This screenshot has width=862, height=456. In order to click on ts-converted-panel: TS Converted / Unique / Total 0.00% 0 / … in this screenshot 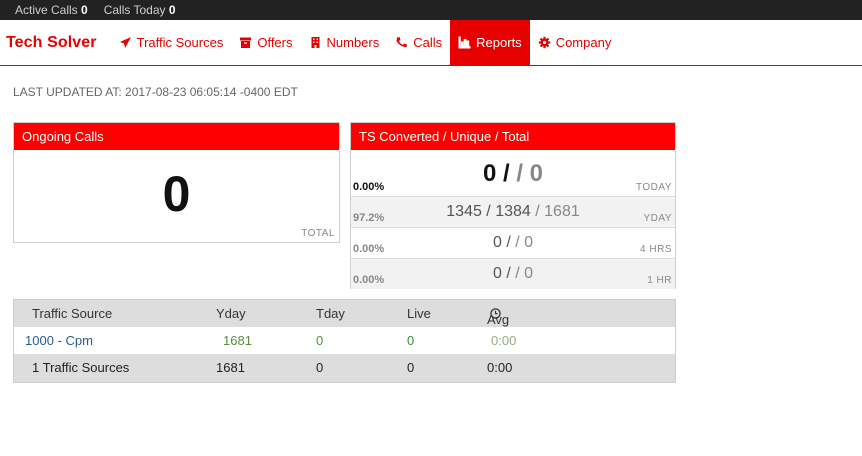, I will do `click(513, 205)`.